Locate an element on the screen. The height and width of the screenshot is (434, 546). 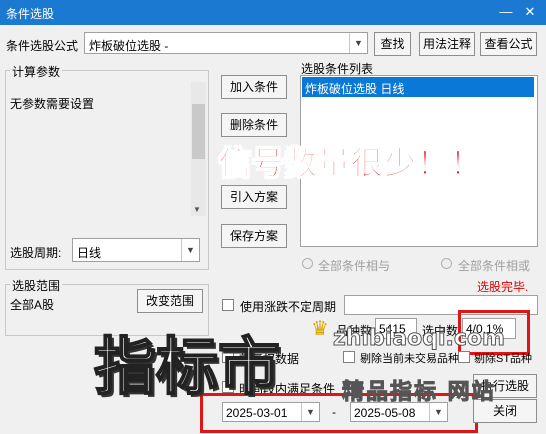
period-label: 选股周期: is located at coordinates (36, 253).